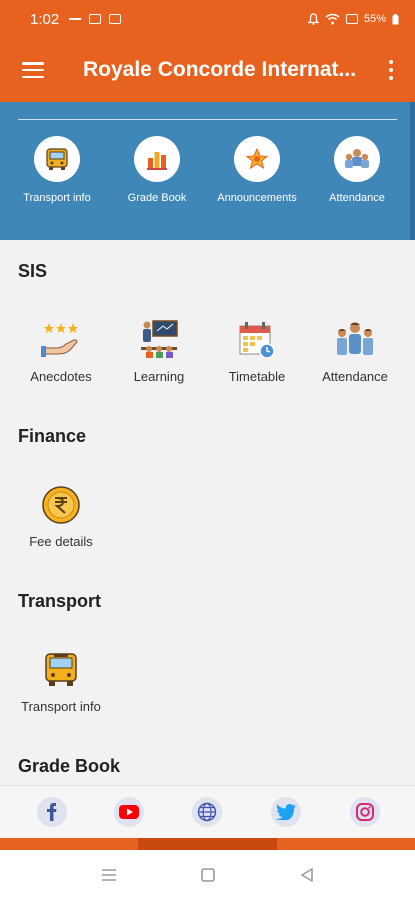  I want to click on teacher-board-icon, so click(159, 339).